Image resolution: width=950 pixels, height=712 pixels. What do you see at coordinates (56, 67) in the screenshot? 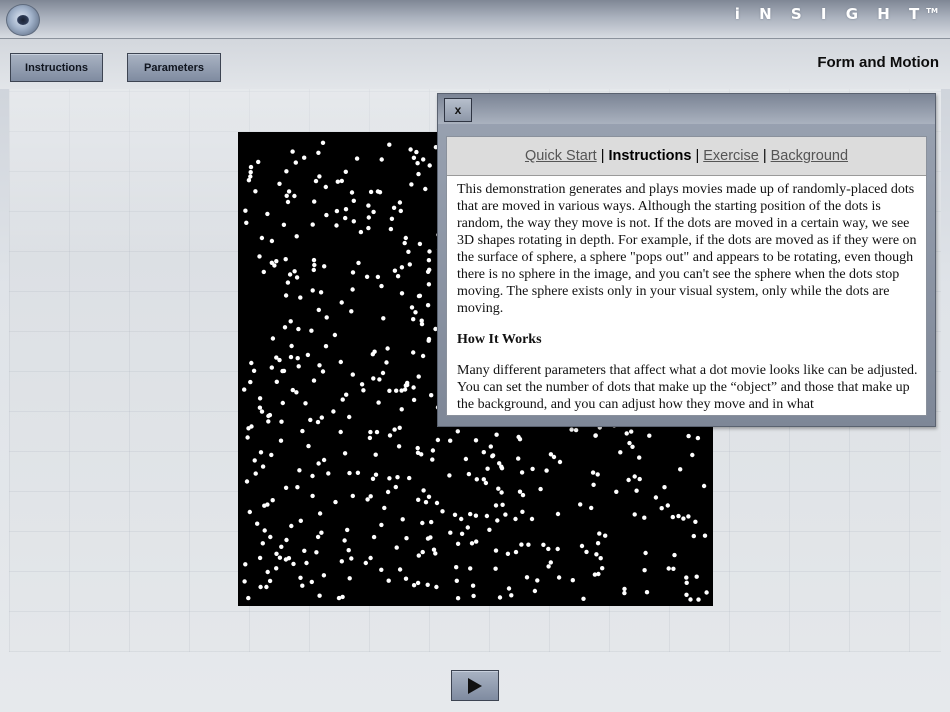
I see `instructions-button: Instructions` at bounding box center [56, 67].